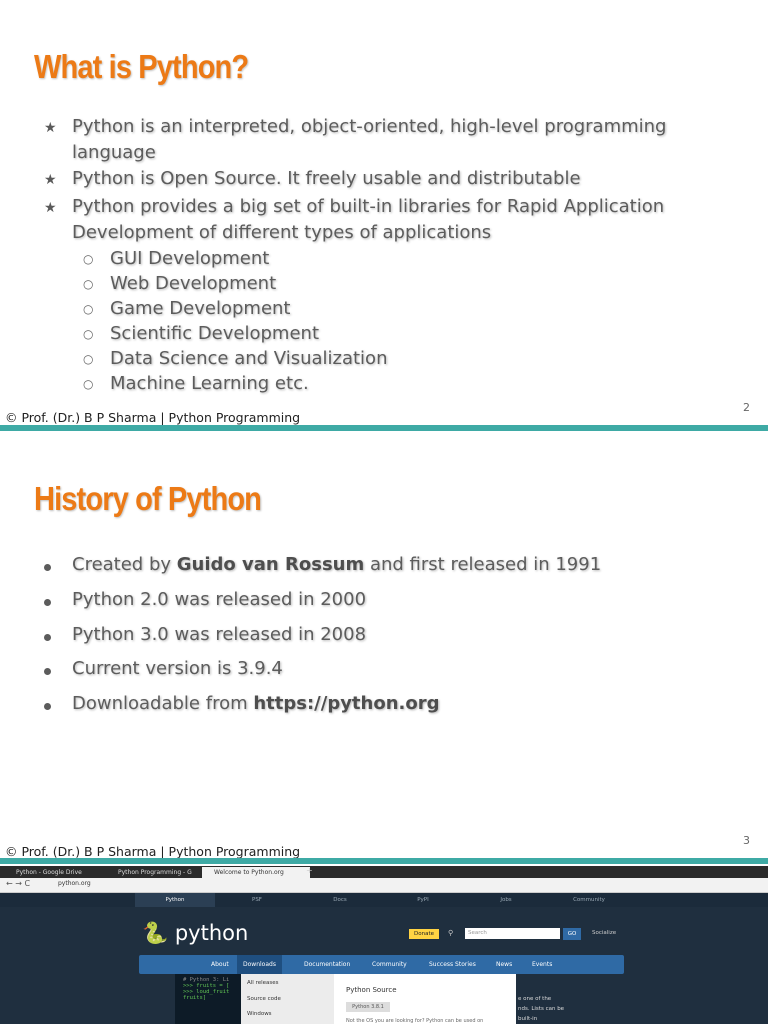  What do you see at coordinates (219, 599) in the screenshot?
I see `bullet-text: Python 2.0 was released in 2000` at bounding box center [219, 599].